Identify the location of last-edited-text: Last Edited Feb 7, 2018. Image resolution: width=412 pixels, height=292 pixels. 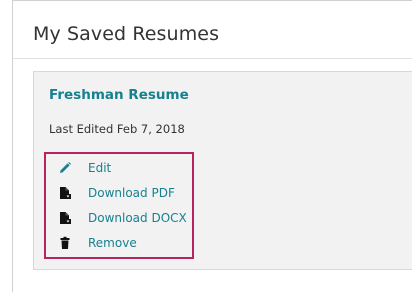
(117, 129).